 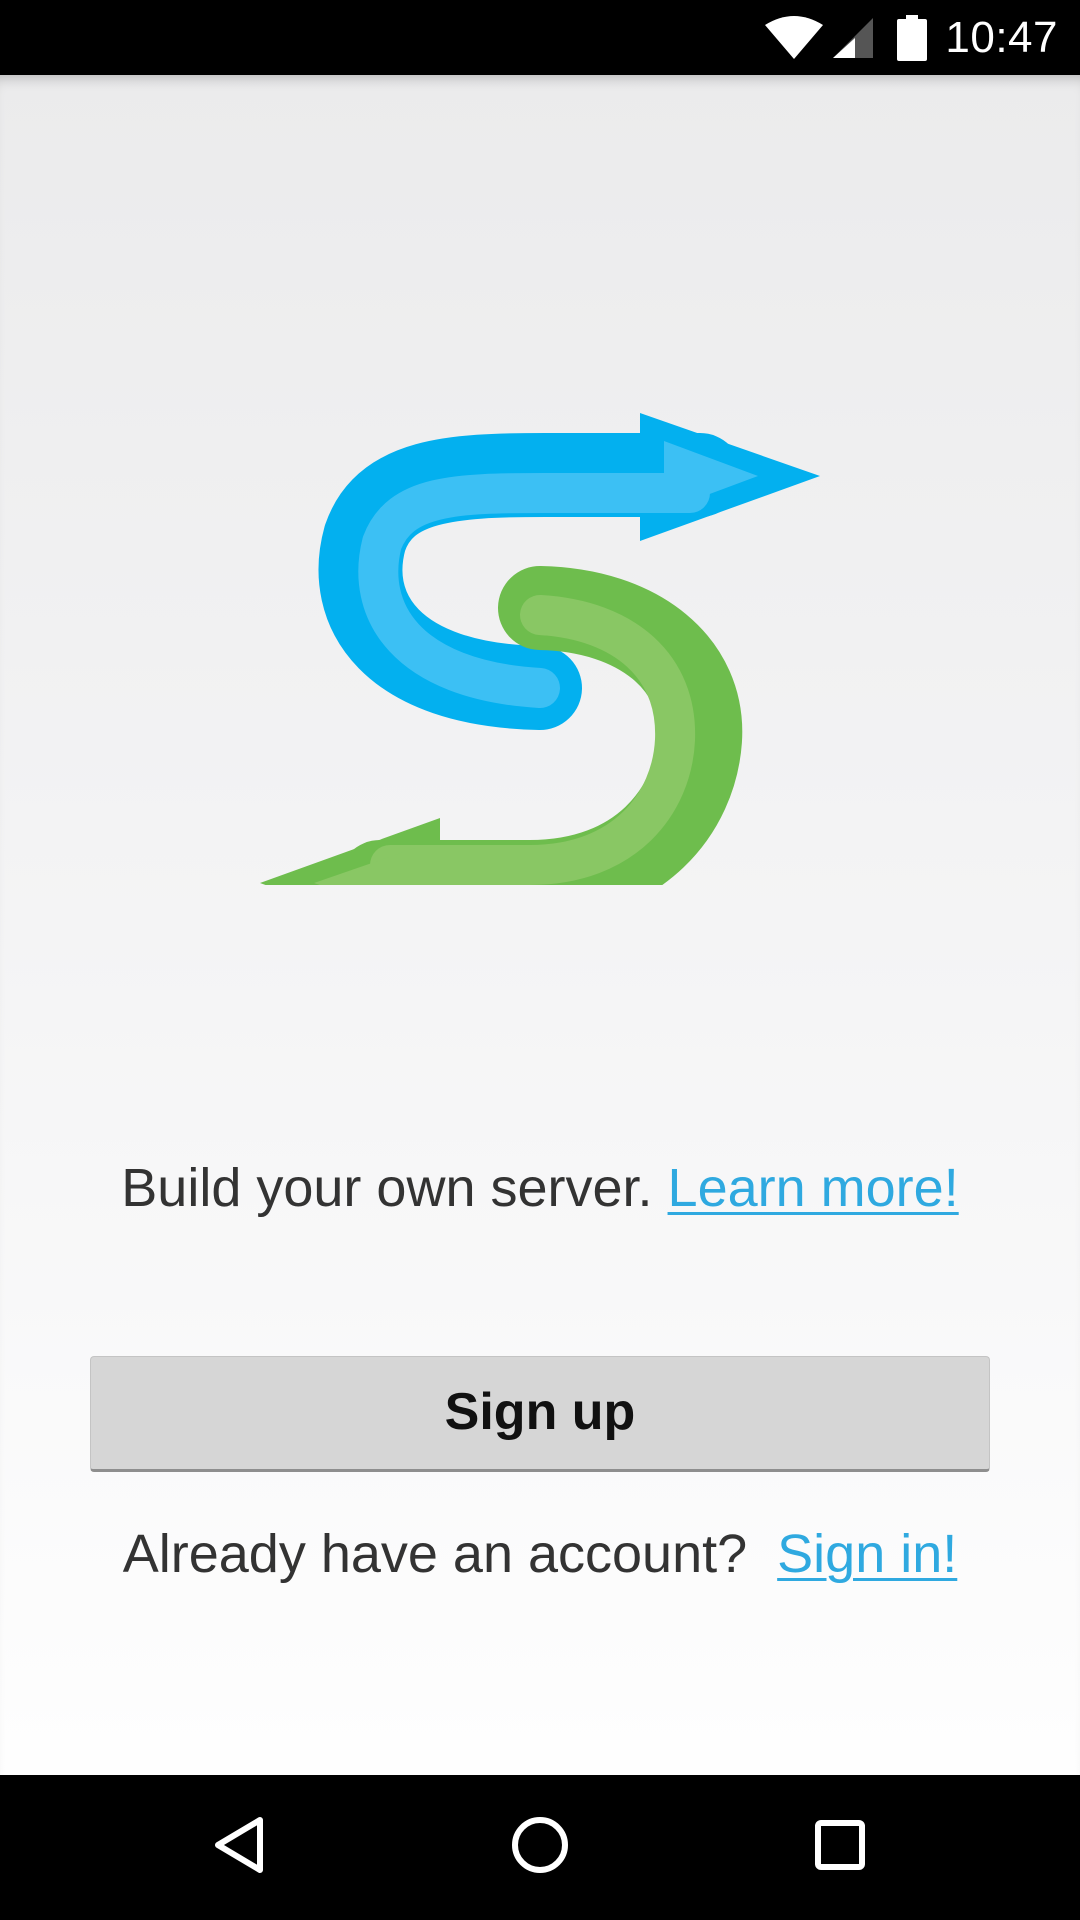 What do you see at coordinates (853, 38) in the screenshot?
I see `cell-signal-icon` at bounding box center [853, 38].